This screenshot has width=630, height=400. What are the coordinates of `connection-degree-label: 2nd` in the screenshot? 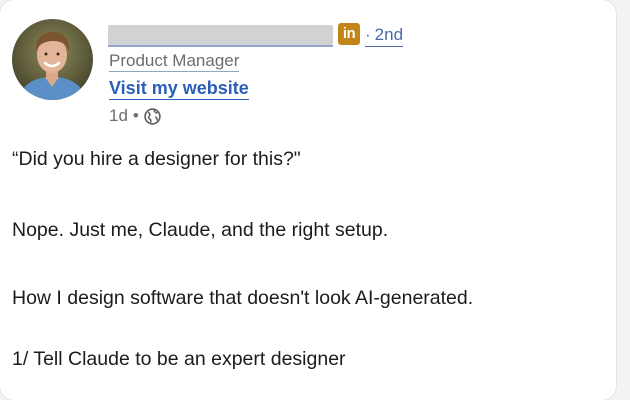 It's located at (389, 34).